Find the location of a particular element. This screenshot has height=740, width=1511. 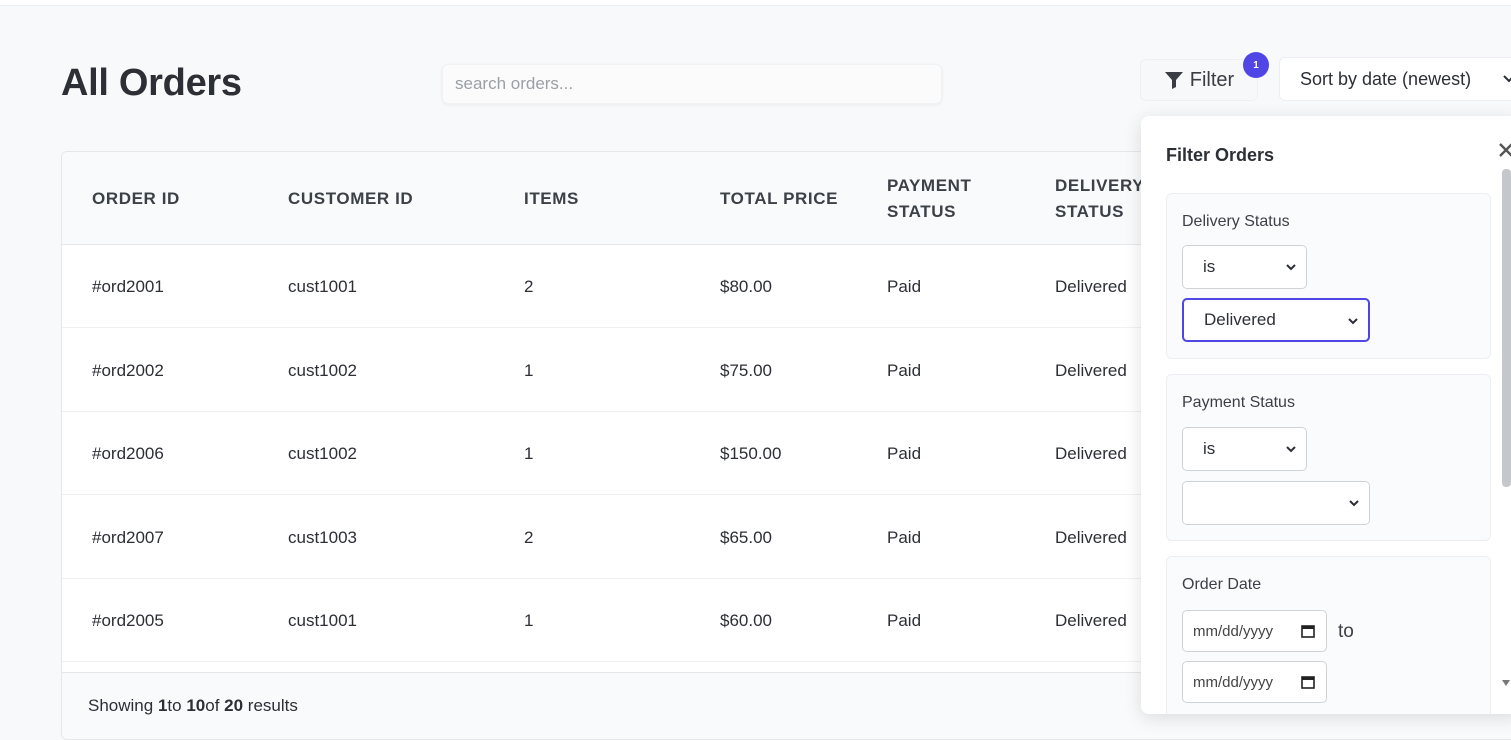

scroll-down-arrow-icon is located at coordinates (1506, 683).